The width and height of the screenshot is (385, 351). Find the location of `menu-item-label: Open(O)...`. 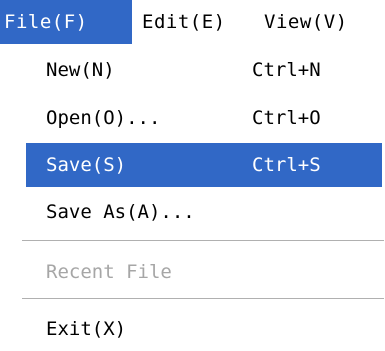

menu-item-label: Open(O)... is located at coordinates (103, 118).